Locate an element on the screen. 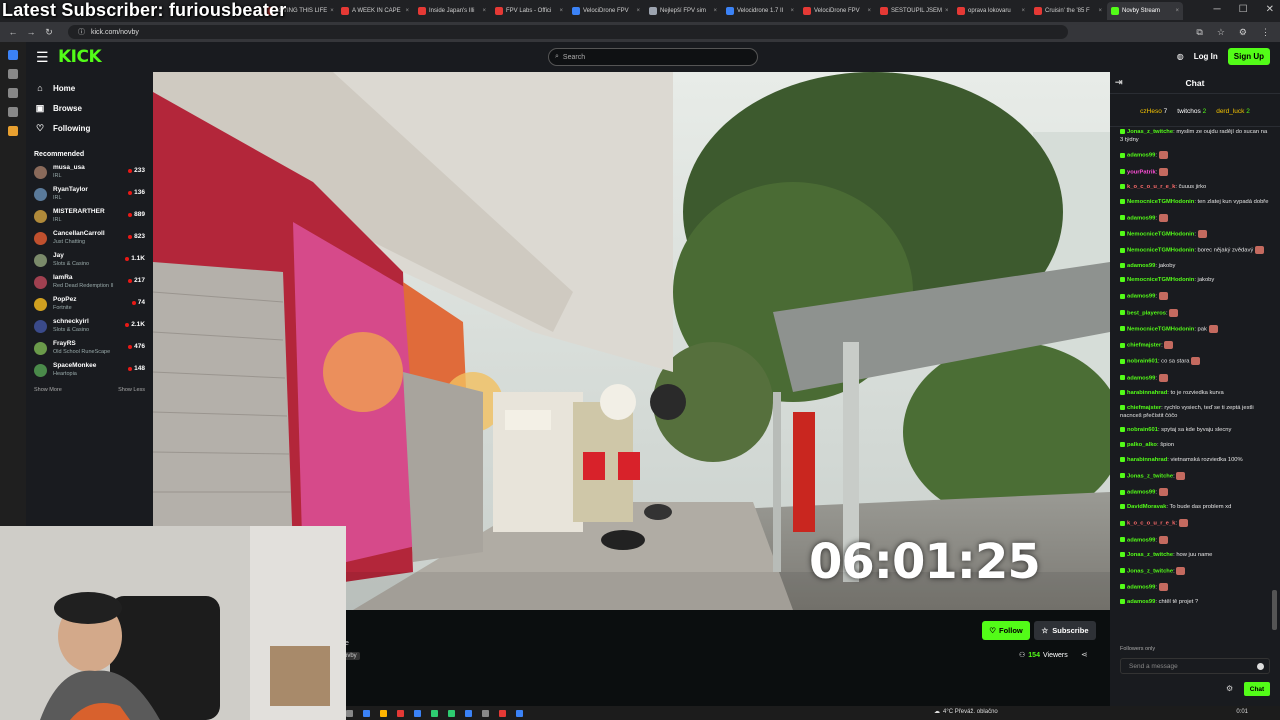  browser-tab: Cruisin' the '85 F × is located at coordinates (1068, 11).